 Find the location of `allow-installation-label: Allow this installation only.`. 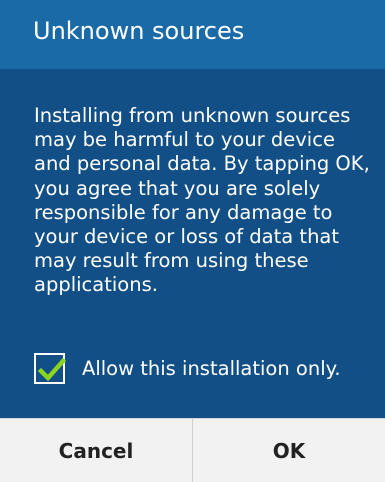

allow-installation-label: Allow this installation only. is located at coordinates (211, 368).